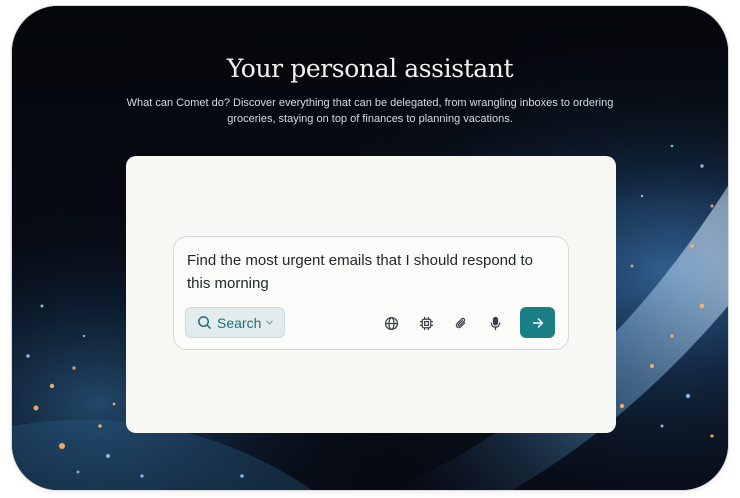 The height and width of the screenshot is (498, 740). Describe the element at coordinates (269, 322) in the screenshot. I see `chevron-down-icon` at that location.